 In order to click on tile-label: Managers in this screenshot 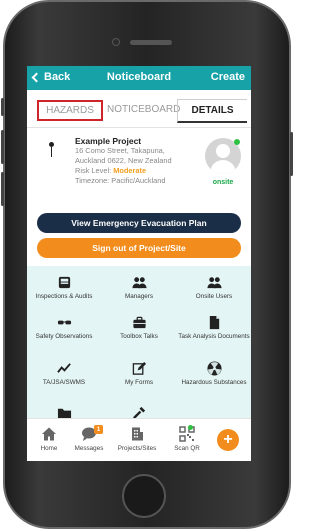, I will do `click(138, 296)`.